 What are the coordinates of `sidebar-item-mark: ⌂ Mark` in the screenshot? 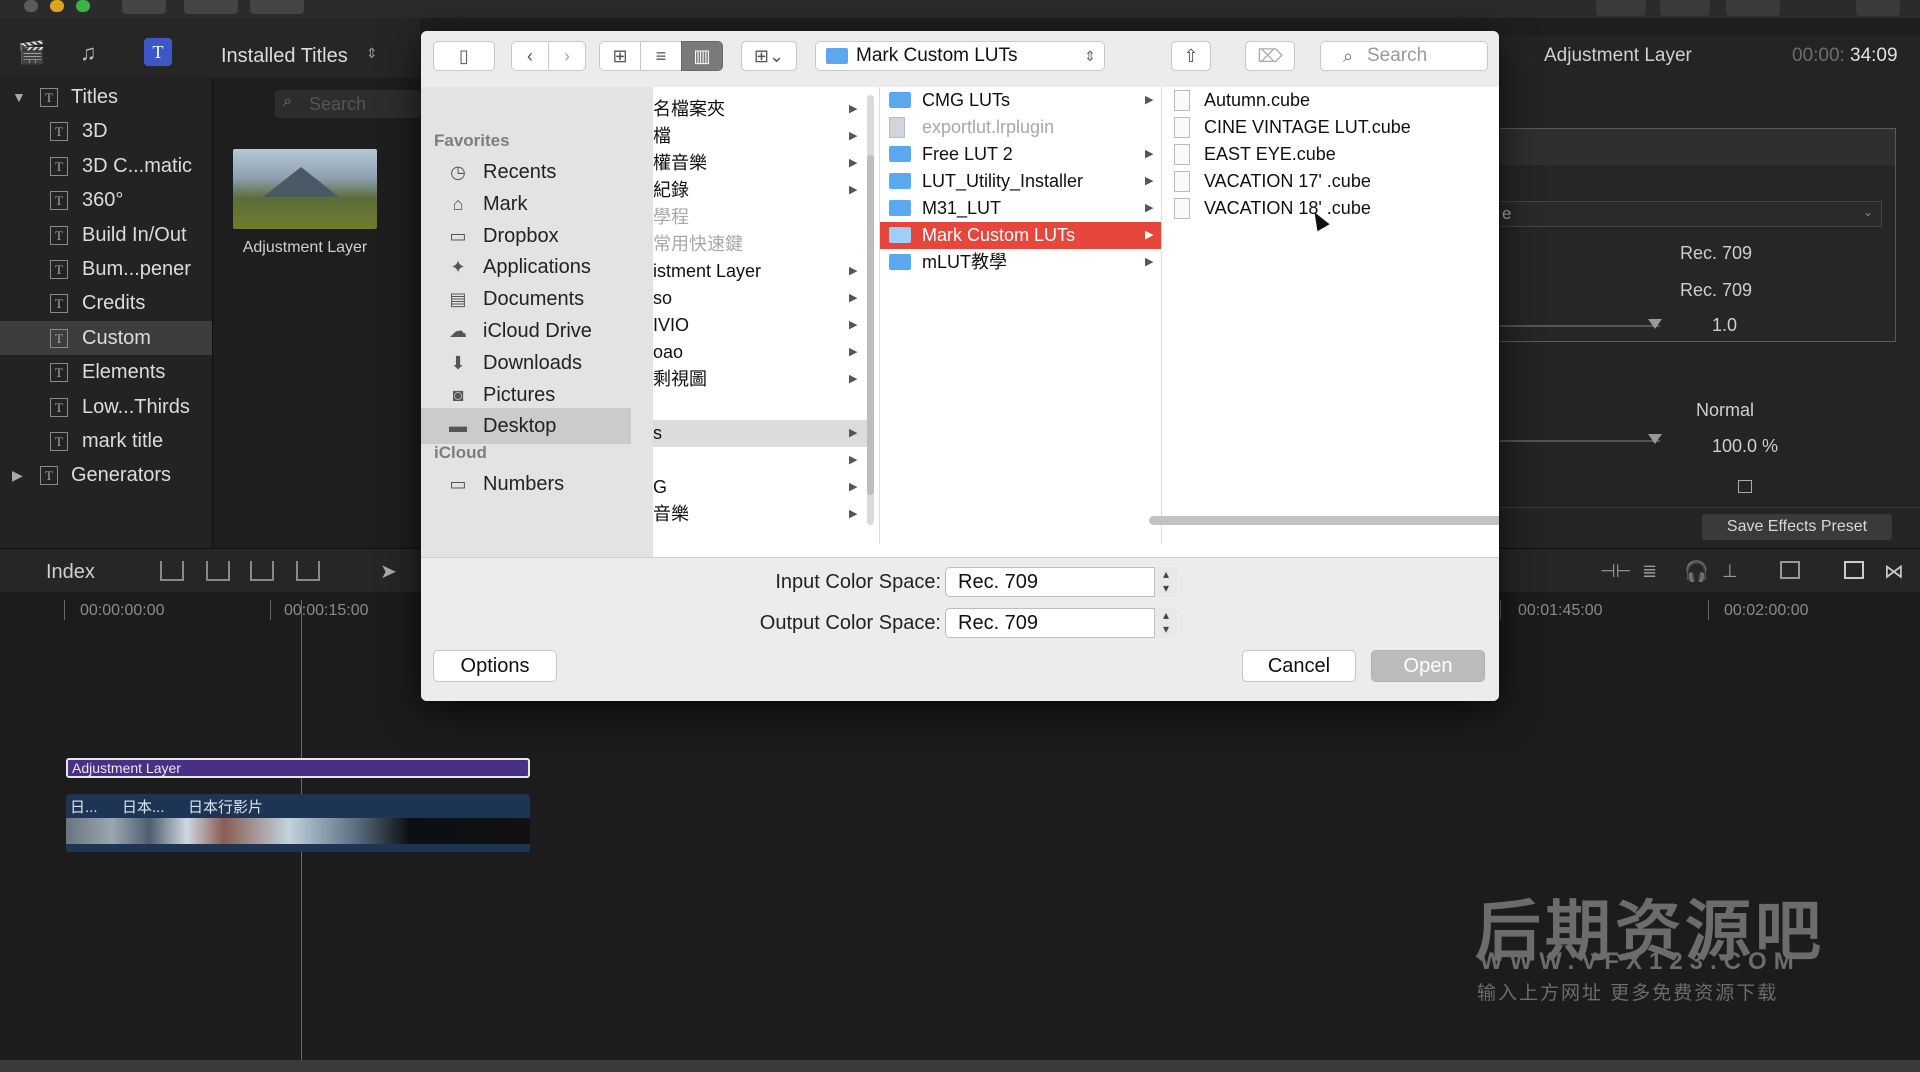 It's located at (526, 204).